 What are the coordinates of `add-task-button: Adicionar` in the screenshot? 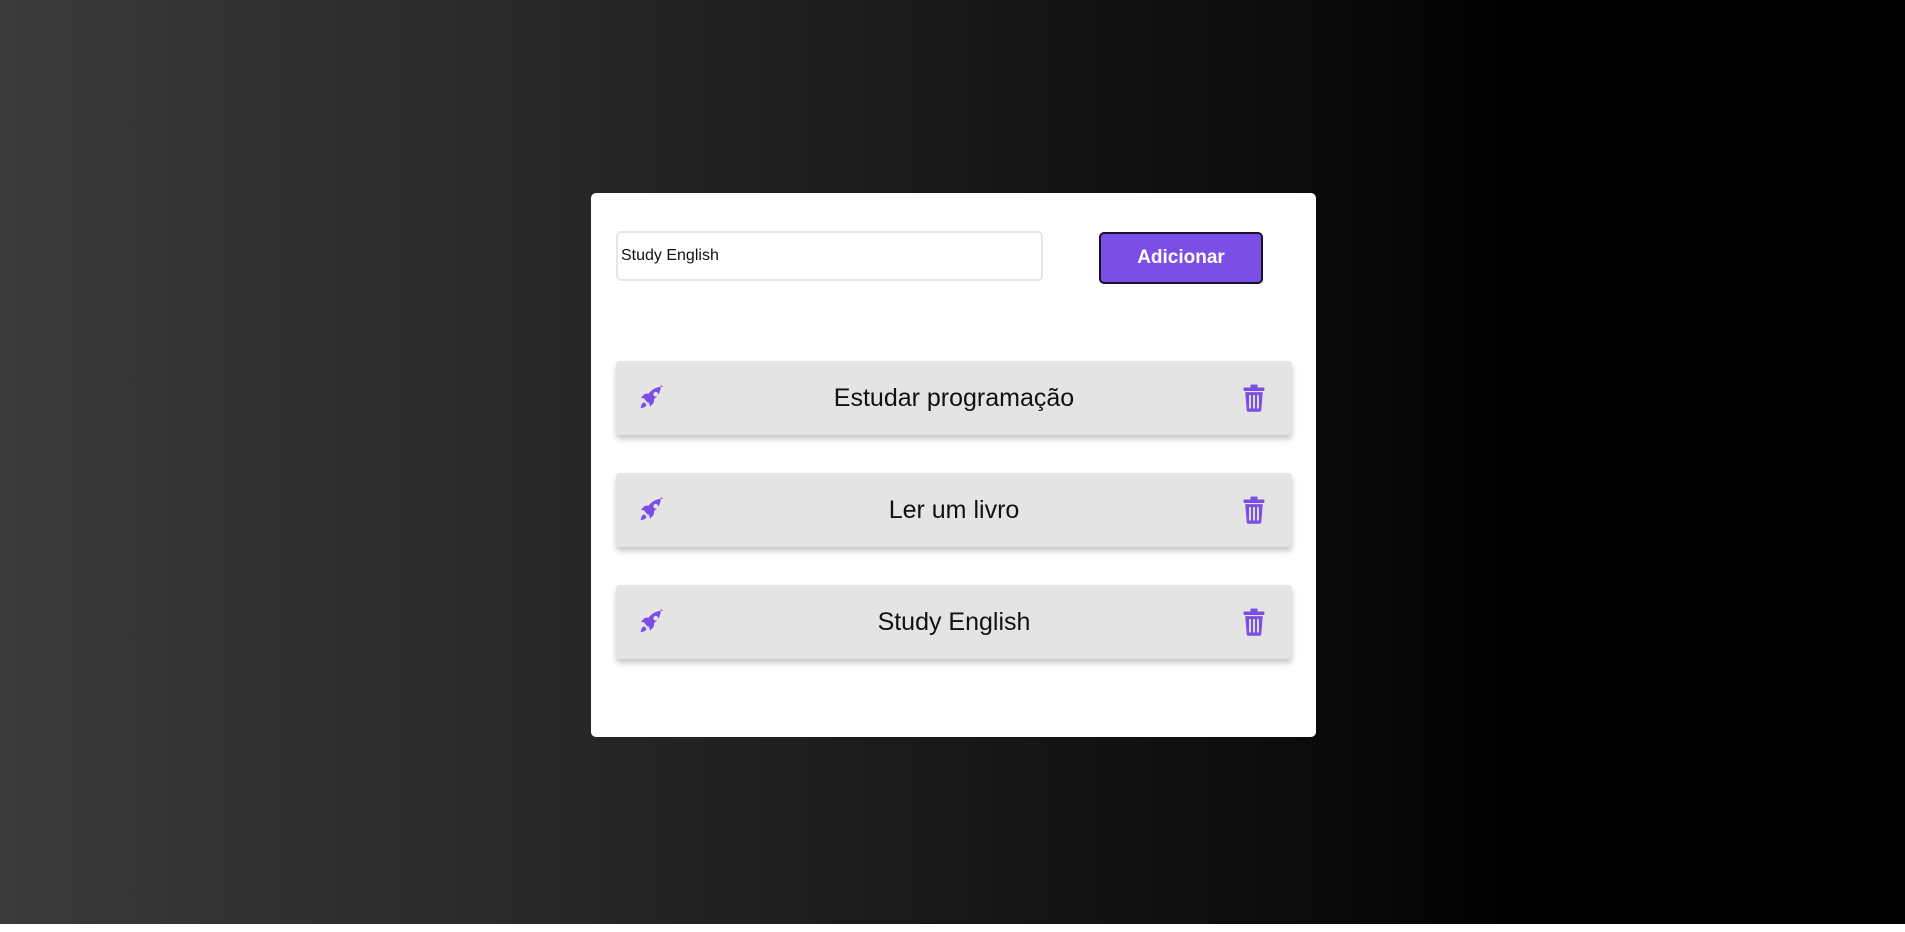 It's located at (1181, 258).